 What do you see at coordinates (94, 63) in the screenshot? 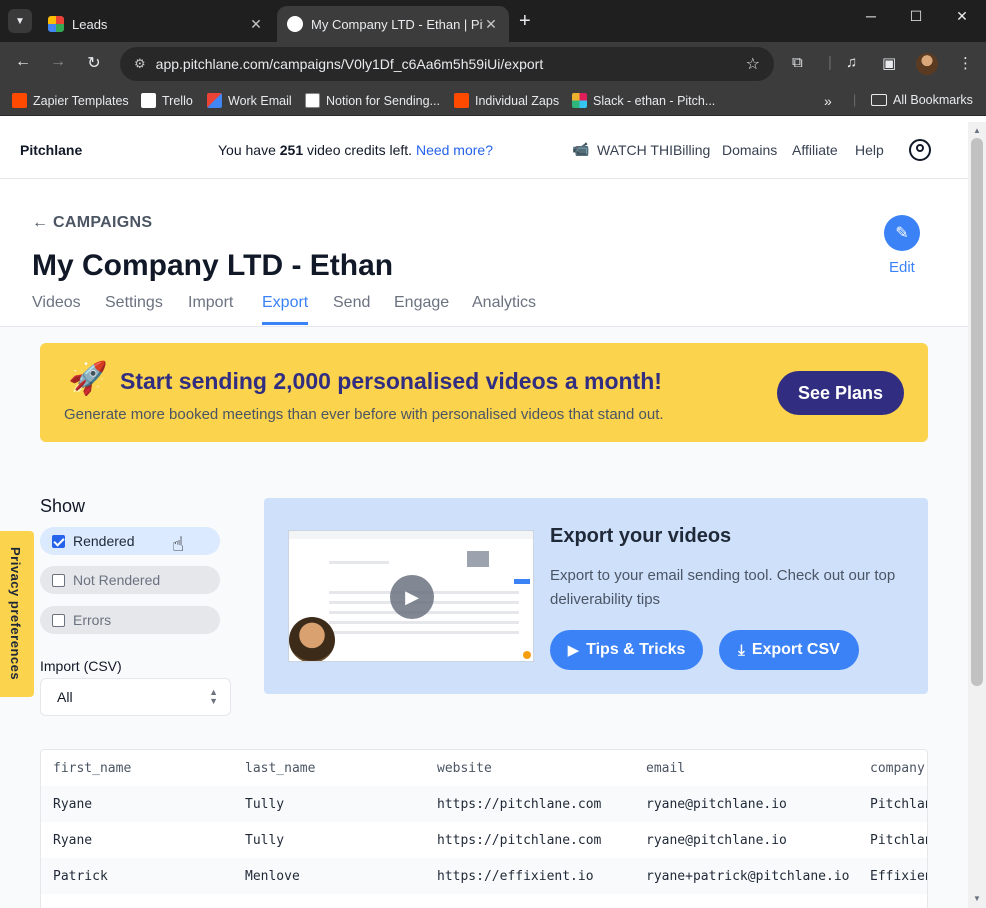
I see `reload-icon: ↻` at bounding box center [94, 63].